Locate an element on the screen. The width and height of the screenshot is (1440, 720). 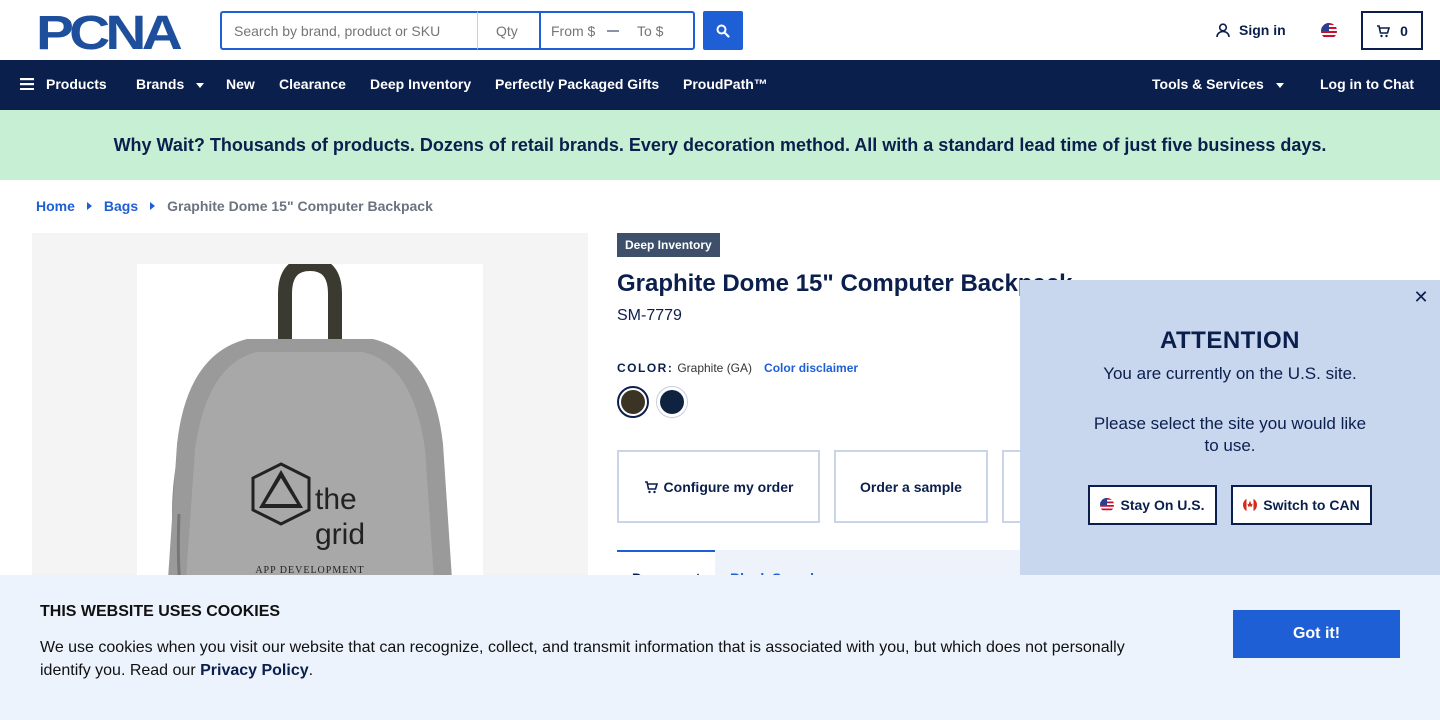
order-sample-button: Order a sample is located at coordinates (911, 486).